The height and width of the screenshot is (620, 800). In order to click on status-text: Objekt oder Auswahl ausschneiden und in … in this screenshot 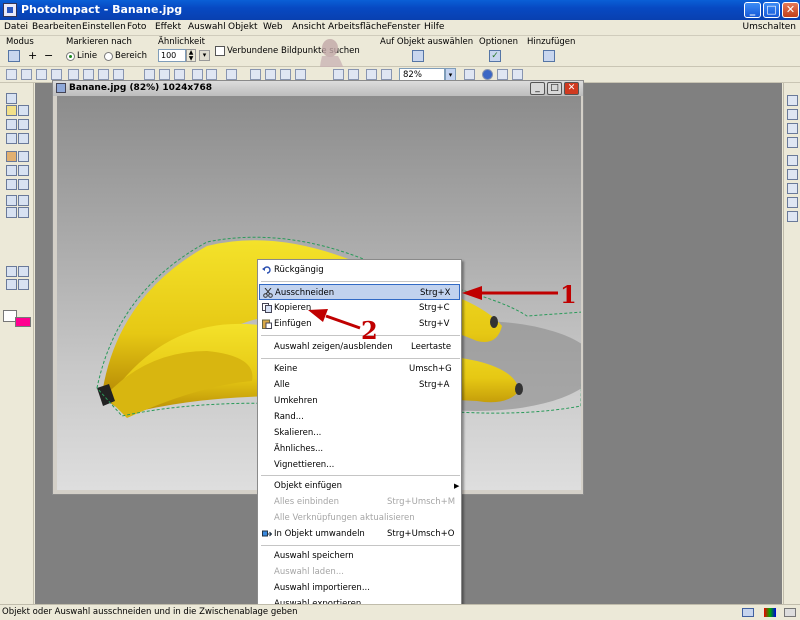, I will do `click(150, 612)`.